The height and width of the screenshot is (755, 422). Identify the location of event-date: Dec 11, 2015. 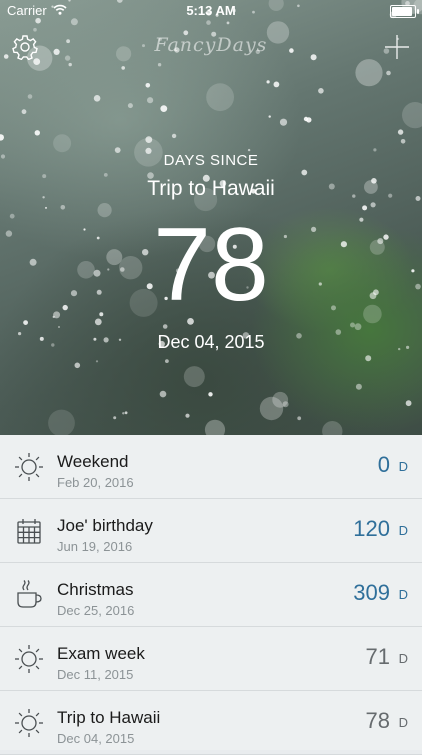
(95, 674).